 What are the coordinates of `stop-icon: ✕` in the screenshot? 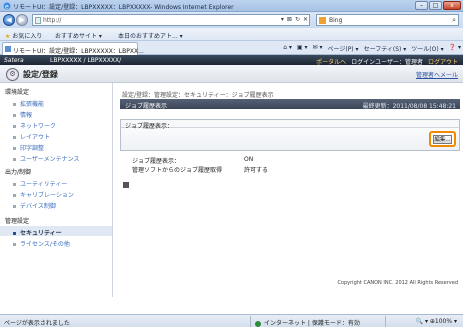 It's located at (305, 20).